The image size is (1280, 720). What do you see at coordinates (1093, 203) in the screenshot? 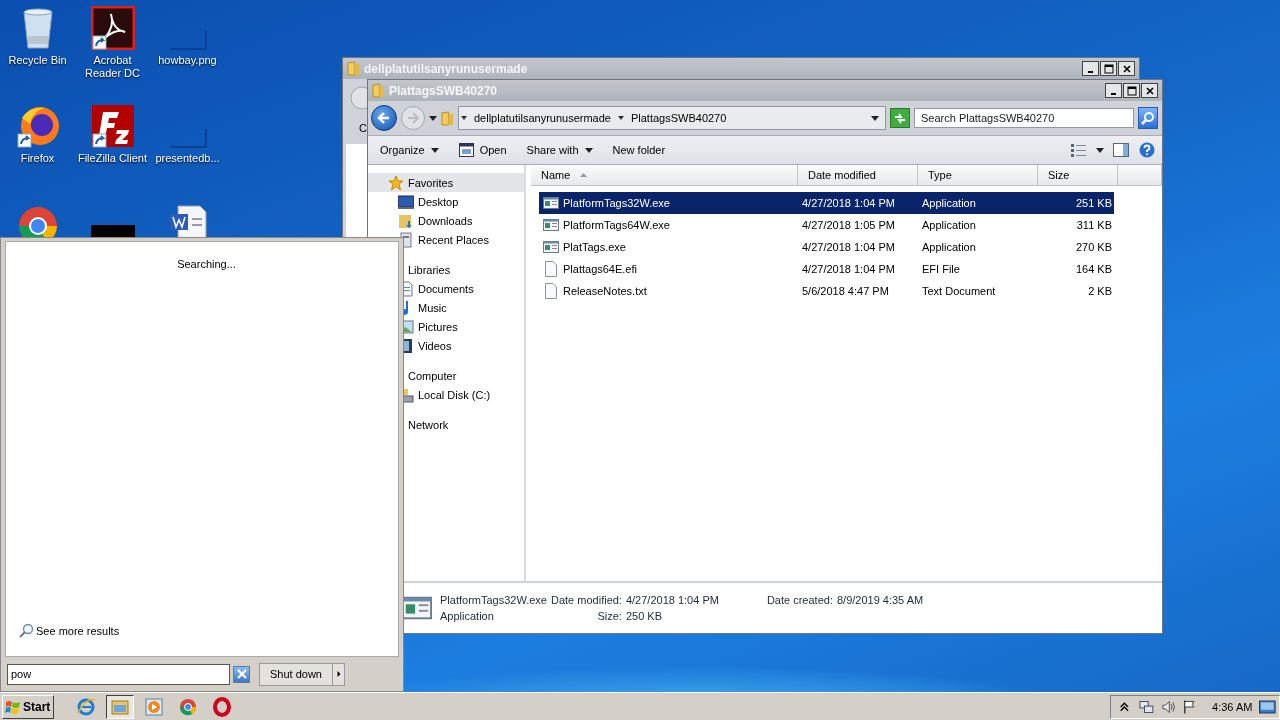
I see `table-cell-text: 251 KB` at bounding box center [1093, 203].